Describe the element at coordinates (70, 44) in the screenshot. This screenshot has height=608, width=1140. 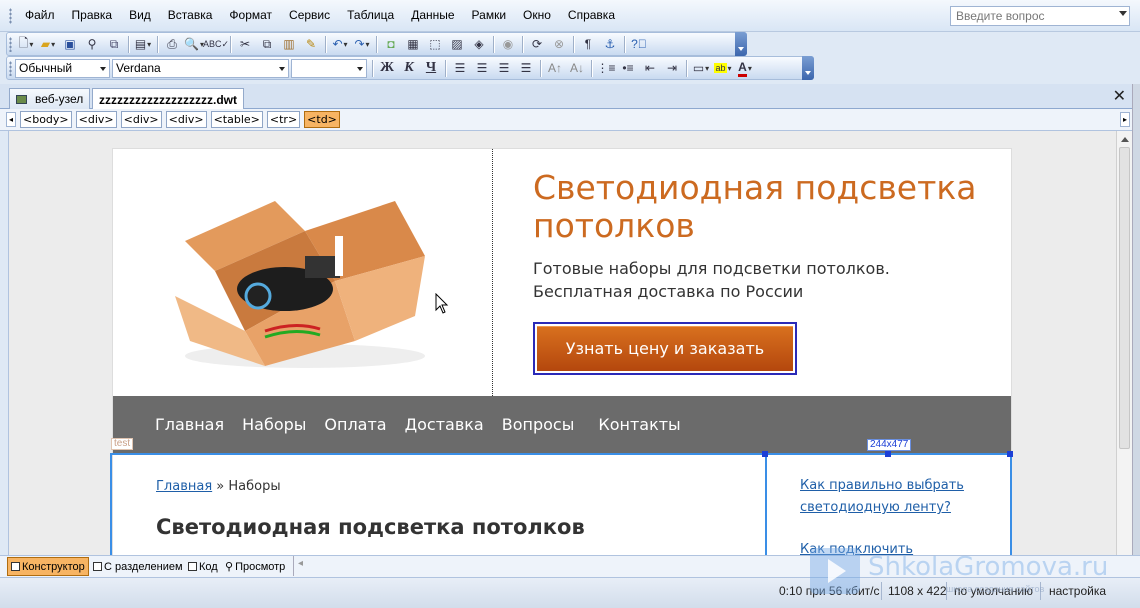
I see `save-button: ▣` at that location.